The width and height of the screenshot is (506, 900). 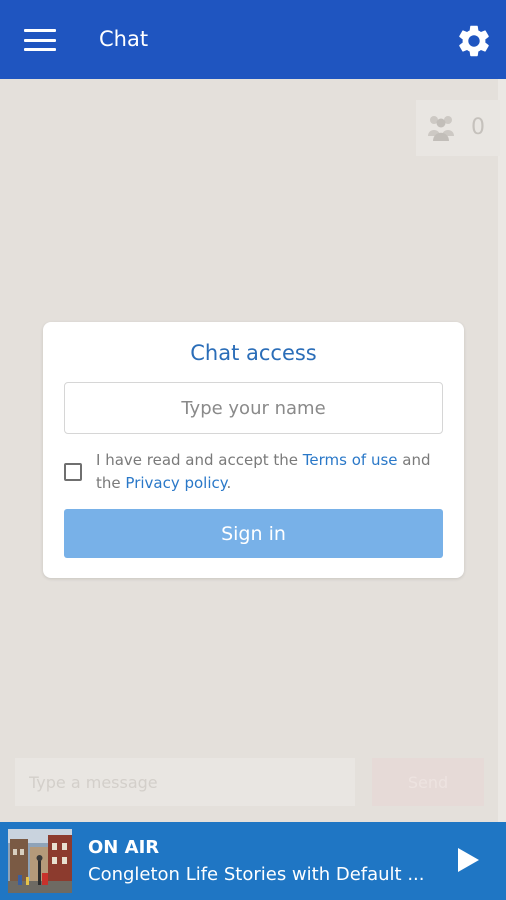 I want to click on album-art-image, so click(x=40, y=861).